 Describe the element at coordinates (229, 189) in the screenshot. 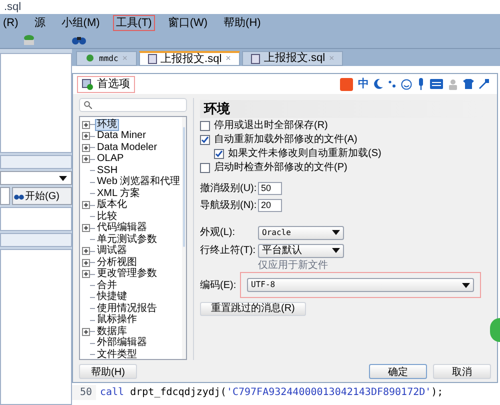

I see `field-label: 撤消级别(U):` at that location.